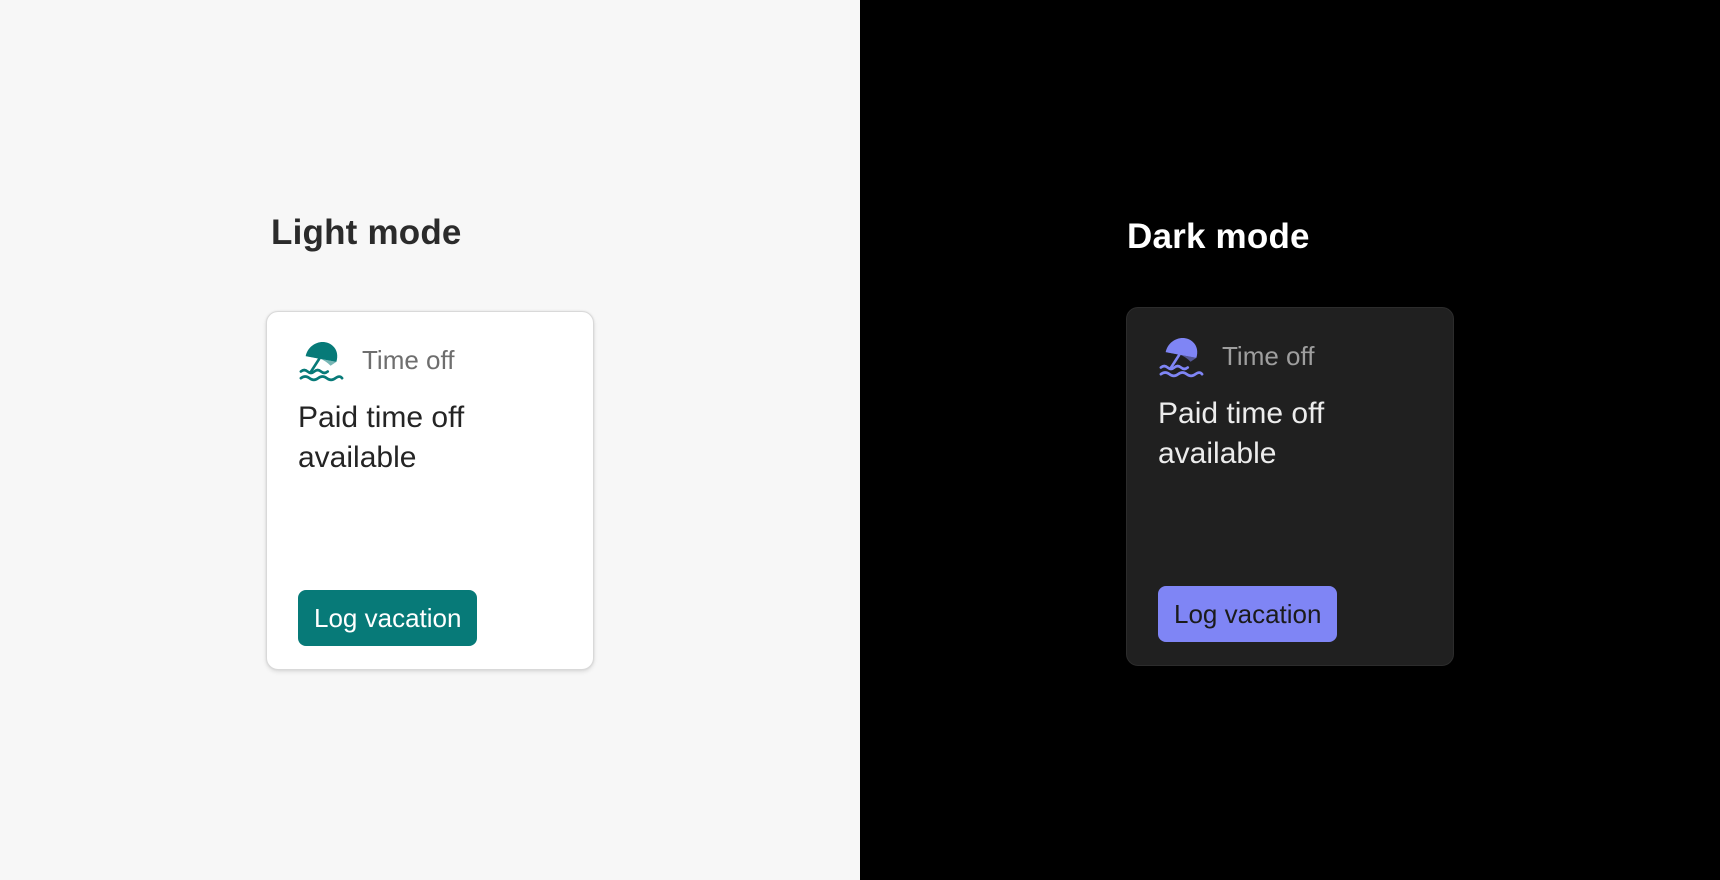  Describe the element at coordinates (366, 232) in the screenshot. I see `light-mode-title: Light mode` at that location.